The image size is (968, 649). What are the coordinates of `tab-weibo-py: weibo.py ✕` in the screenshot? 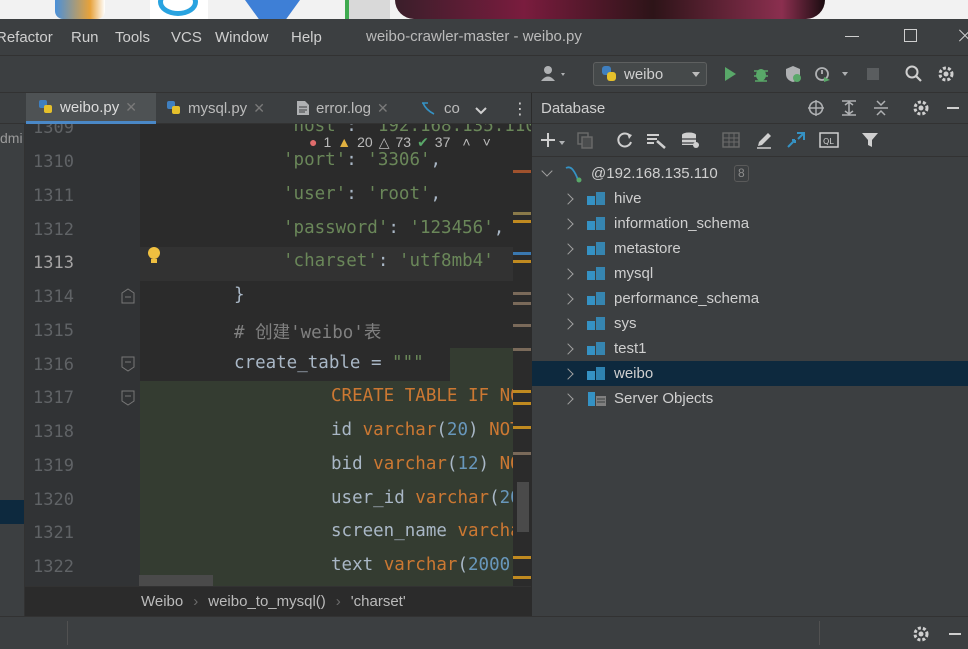 It's located at (91, 108).